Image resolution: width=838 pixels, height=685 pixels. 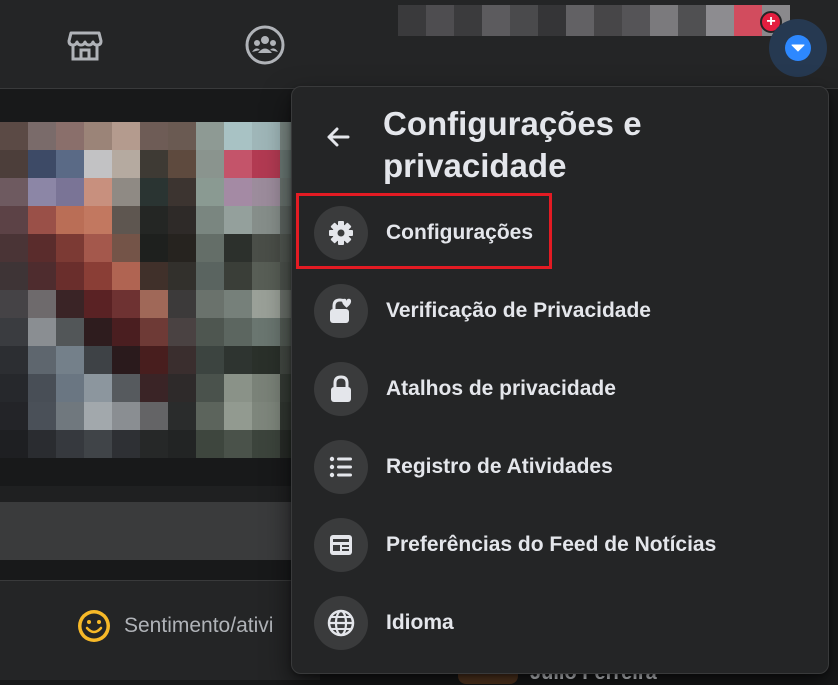 I want to click on globe-icon, so click(x=341, y=623).